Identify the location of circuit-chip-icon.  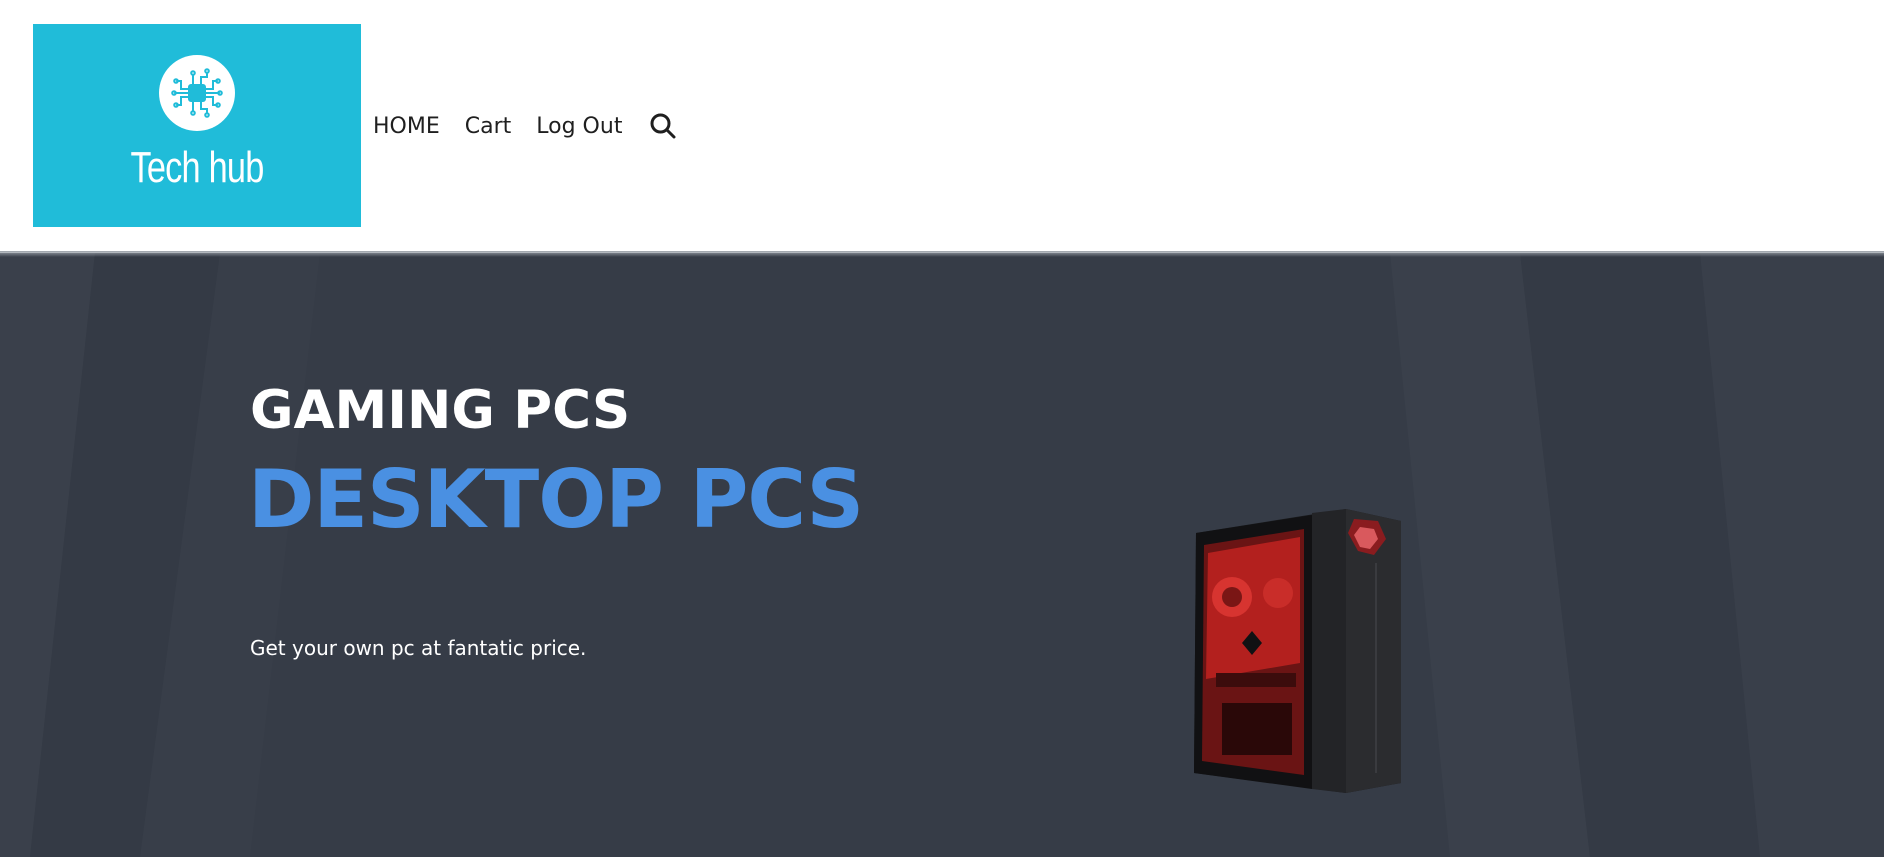
(197, 93).